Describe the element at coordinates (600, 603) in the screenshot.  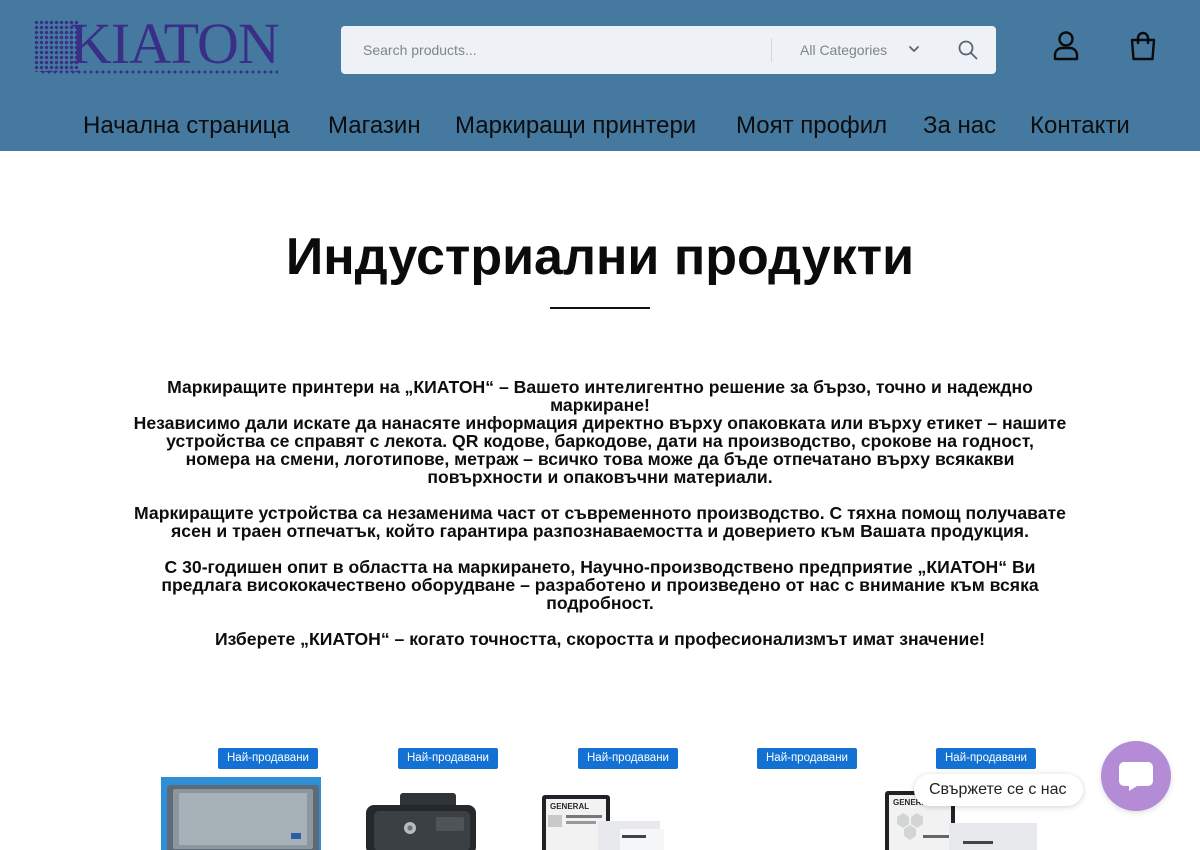
I see `intro-line: подробност.` at that location.